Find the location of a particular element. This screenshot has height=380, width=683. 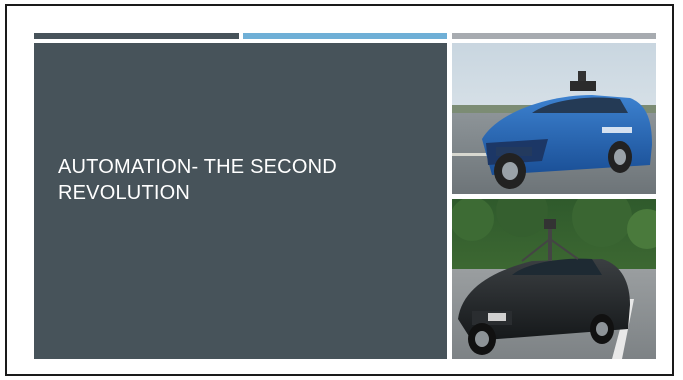

slide-title: AUTOMATION- THE SECOND REVOLUTION is located at coordinates (197, 180).